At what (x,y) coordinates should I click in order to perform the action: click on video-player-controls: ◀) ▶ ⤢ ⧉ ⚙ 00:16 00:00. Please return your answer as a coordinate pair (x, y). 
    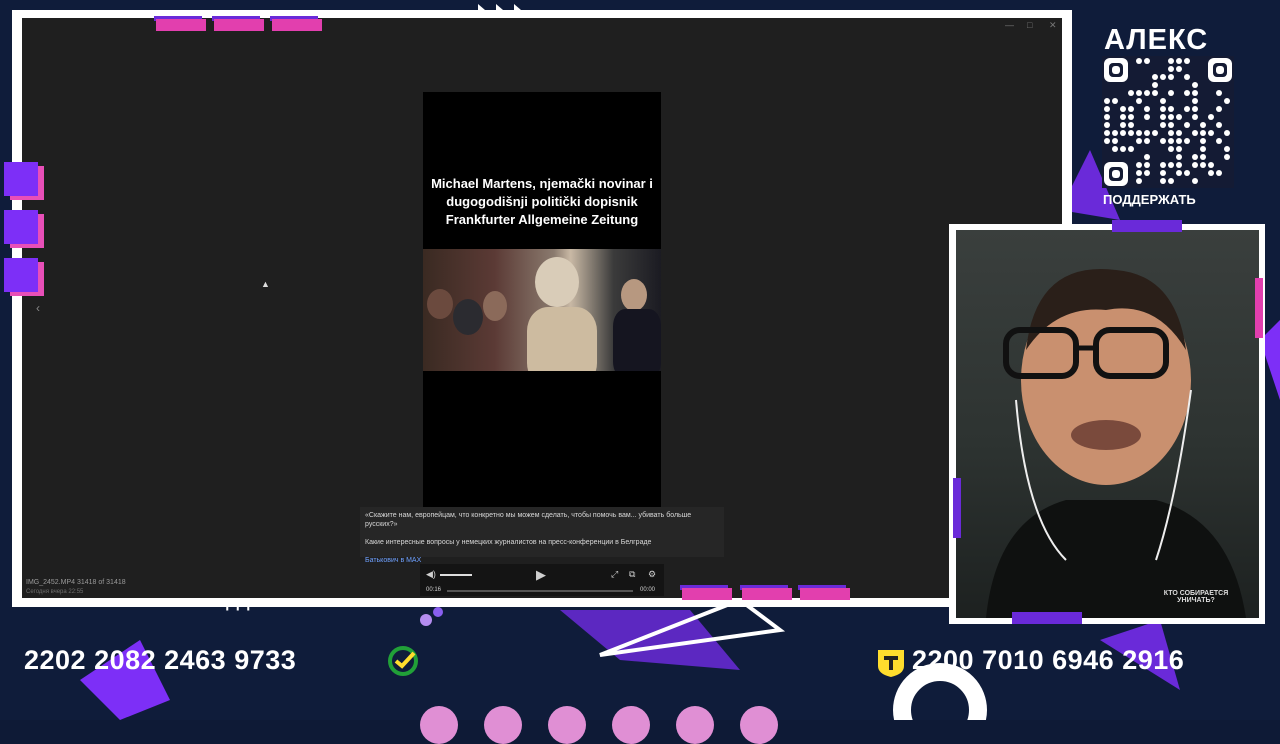
    Looking at the image, I should click on (542, 580).